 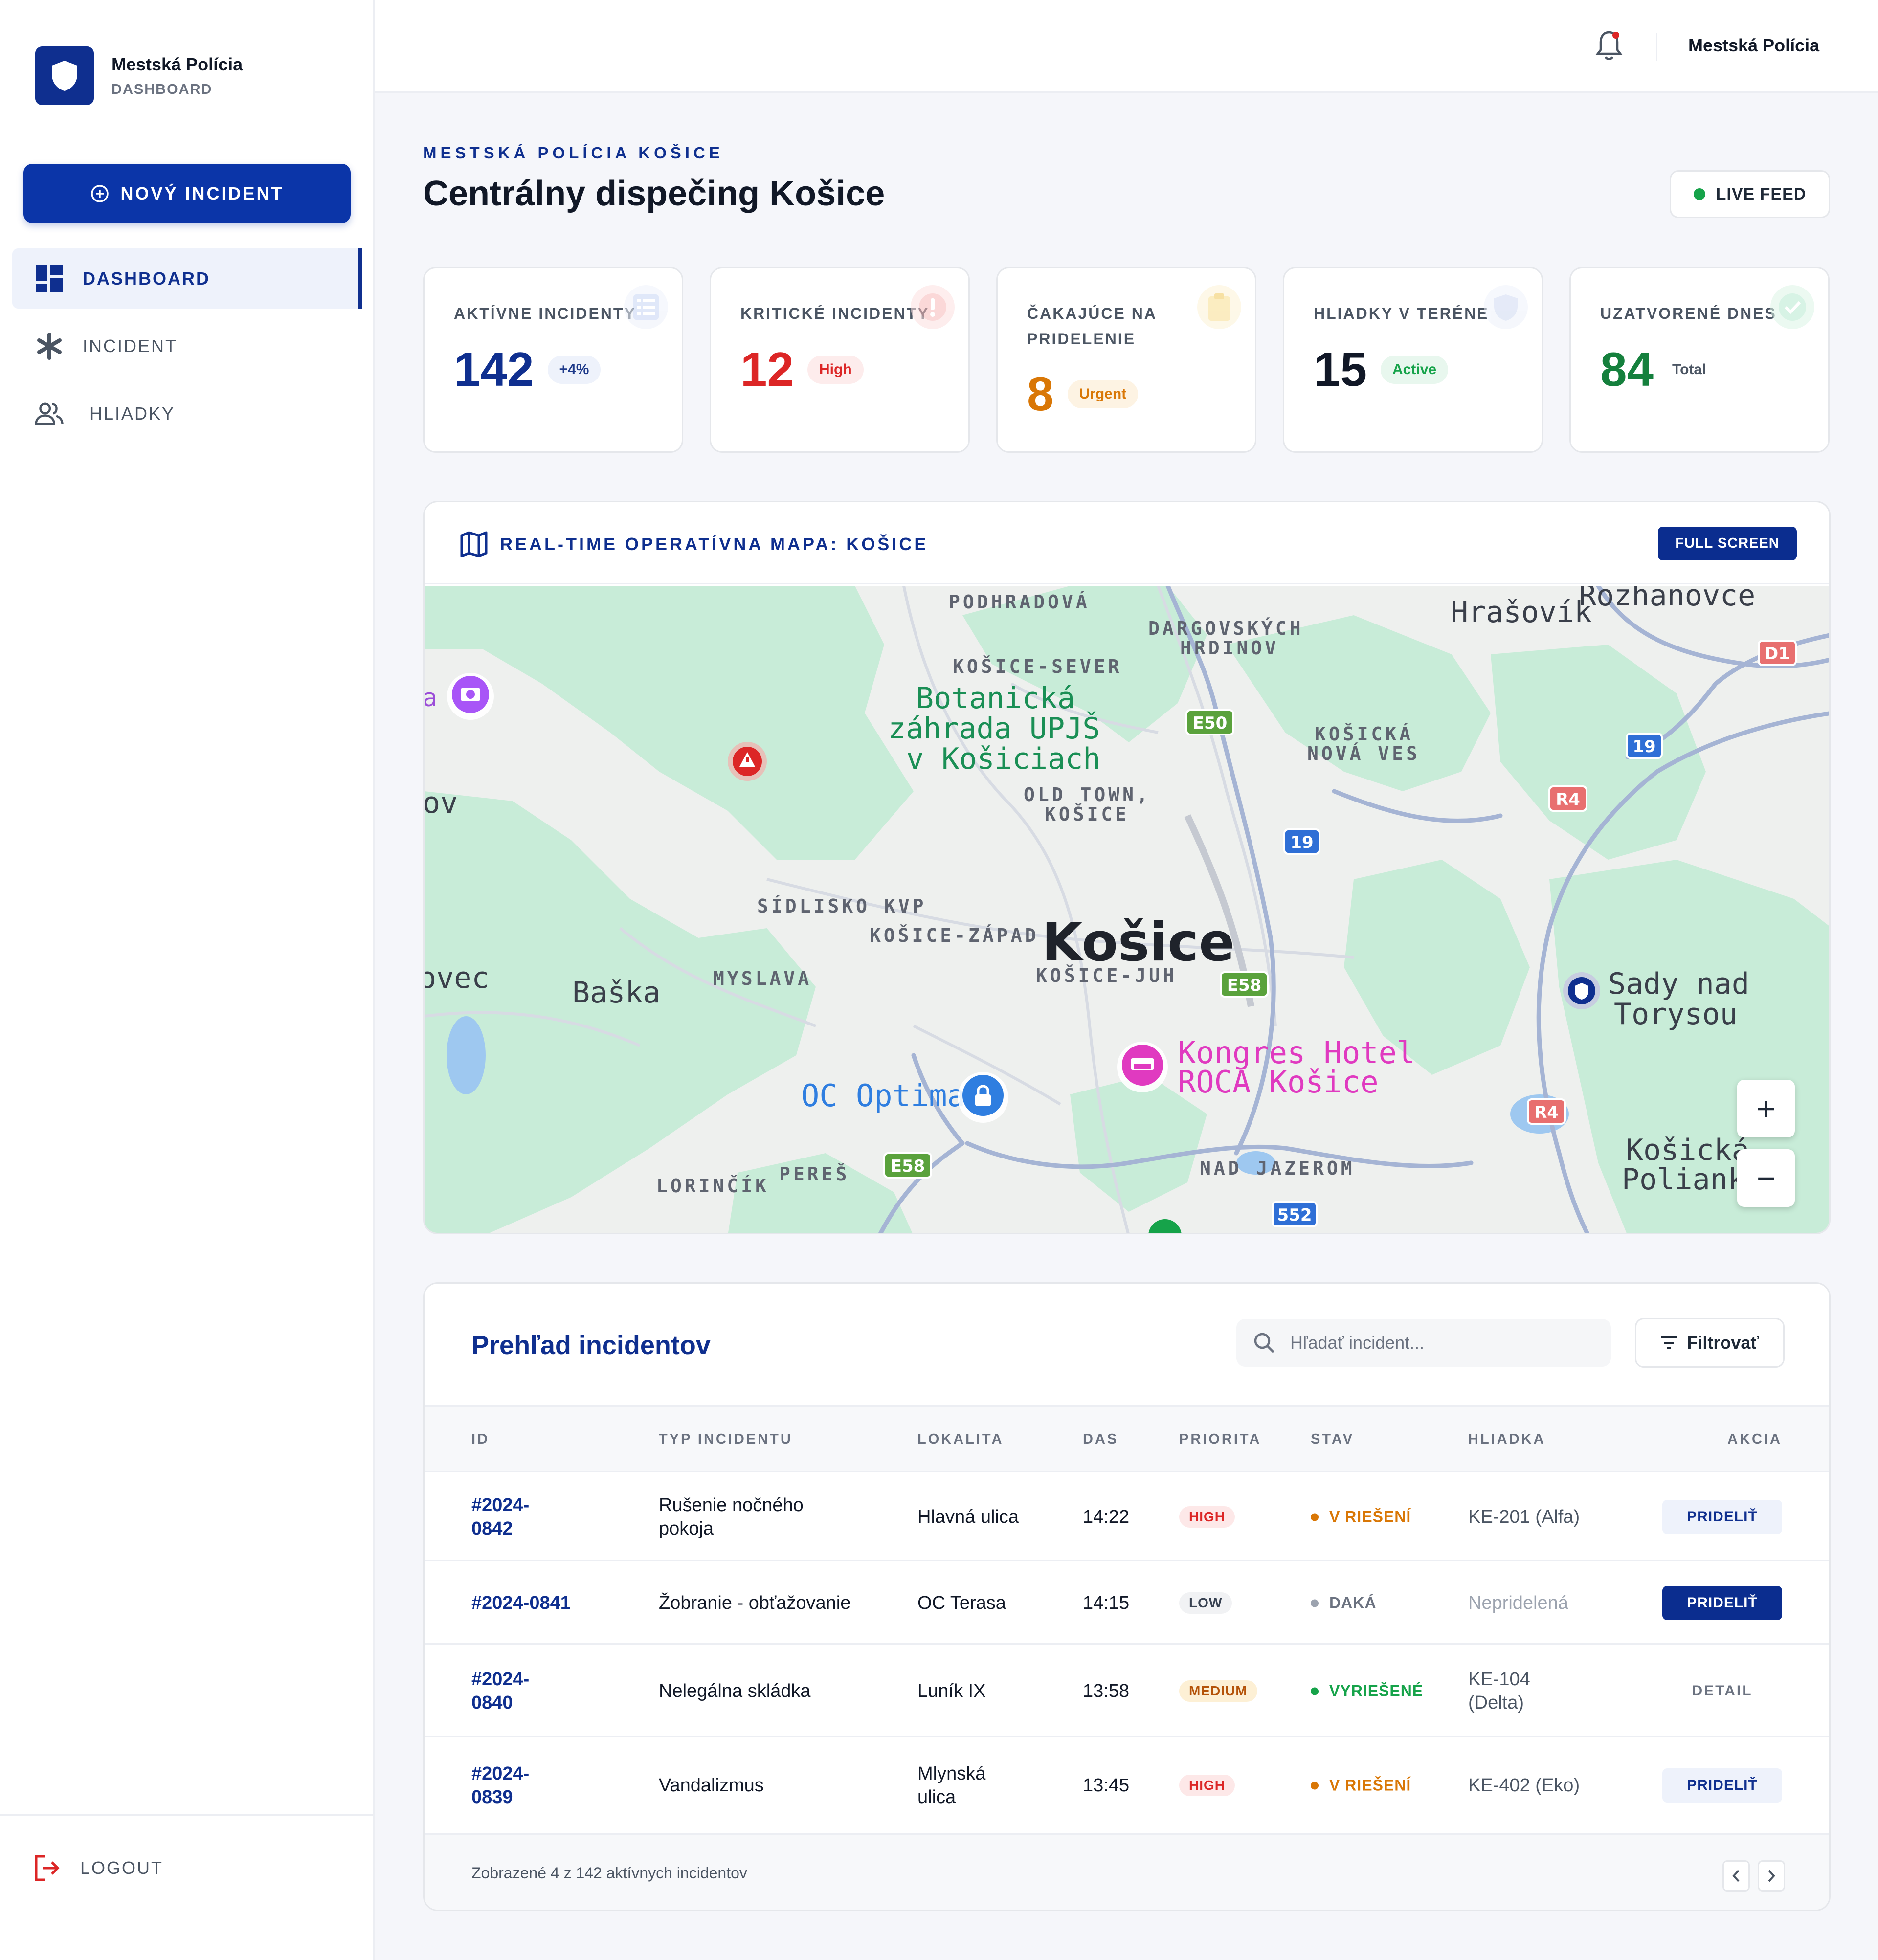 I want to click on map-label-kosice-sever: KOŠICE-SEVER, so click(x=1037, y=666).